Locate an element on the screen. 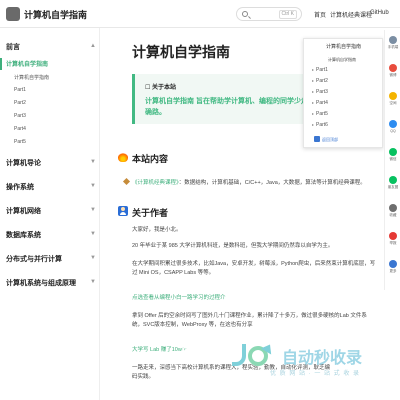  toc-item-label: Part3 is located at coordinates (322, 92).